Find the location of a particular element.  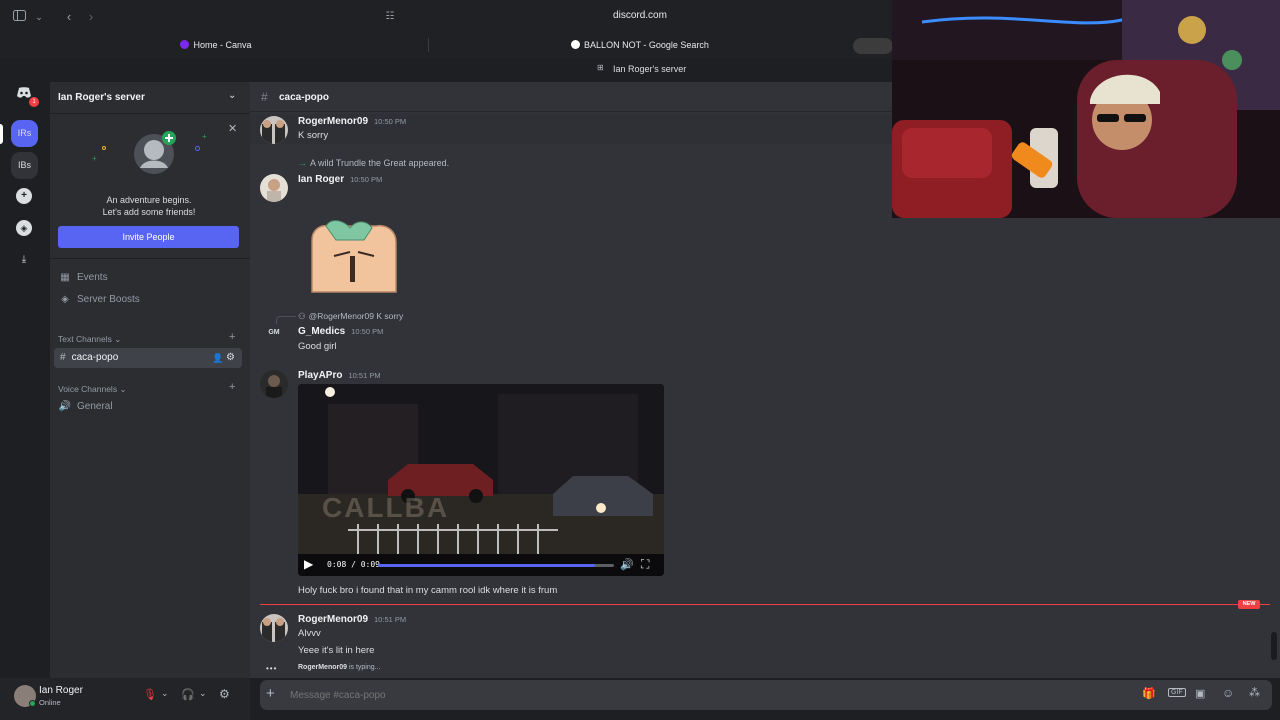

category-label: Voice Channels is located at coordinates (88, 389).